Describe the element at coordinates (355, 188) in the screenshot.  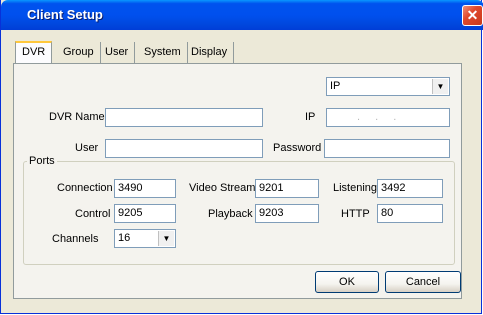
I see `listening-port-label: Listening` at that location.